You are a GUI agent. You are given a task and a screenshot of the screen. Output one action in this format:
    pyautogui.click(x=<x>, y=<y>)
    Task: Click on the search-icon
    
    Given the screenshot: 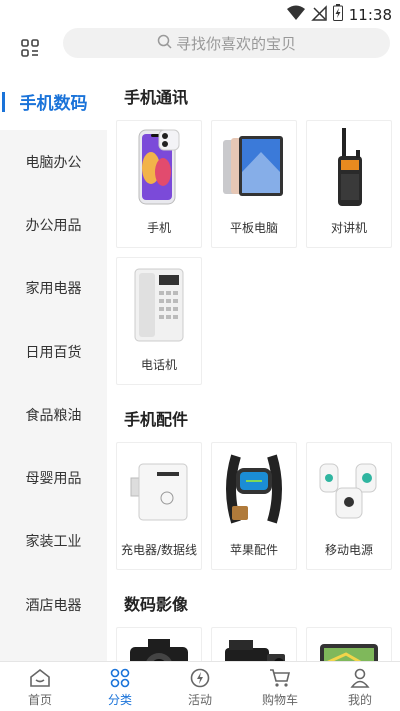 What is the action you would take?
    pyautogui.click(x=164, y=43)
    